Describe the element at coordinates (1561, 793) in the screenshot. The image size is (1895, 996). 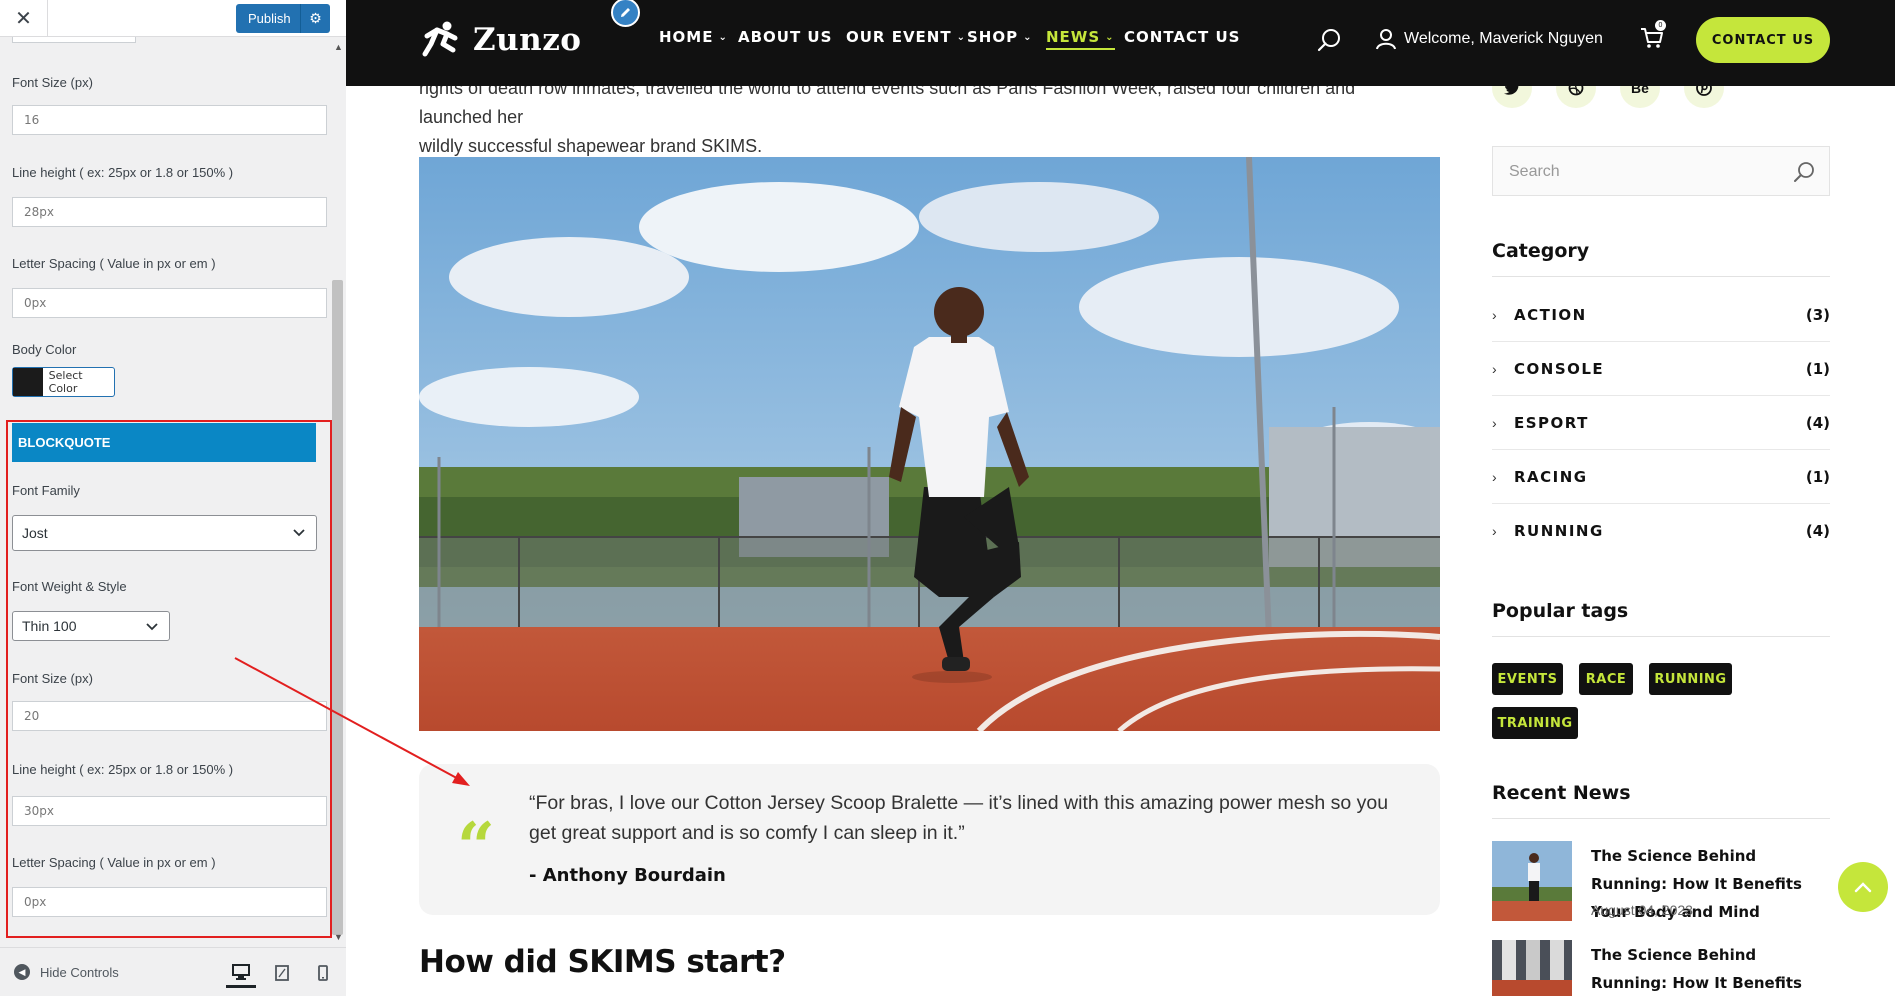
I see `recent-news-title: Recent News` at that location.